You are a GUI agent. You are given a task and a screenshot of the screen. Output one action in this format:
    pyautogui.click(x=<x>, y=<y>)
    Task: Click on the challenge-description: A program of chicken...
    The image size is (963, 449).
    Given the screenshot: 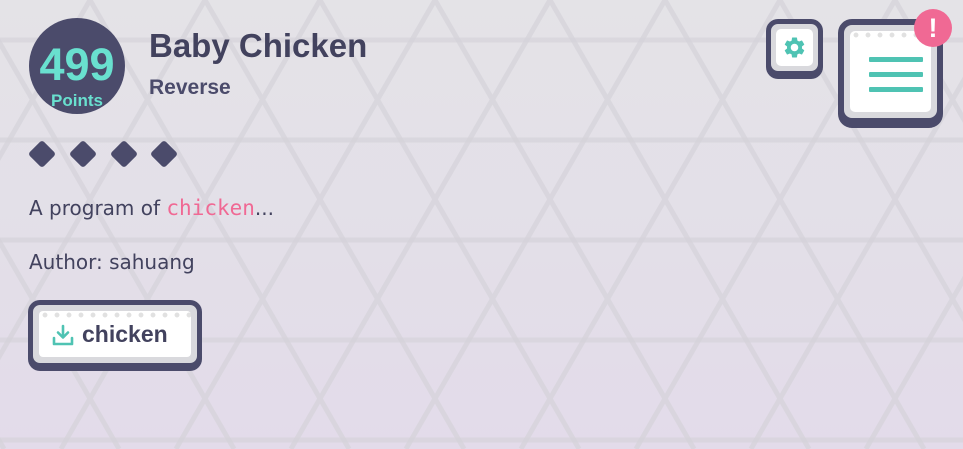 What is the action you would take?
    pyautogui.click(x=151, y=208)
    